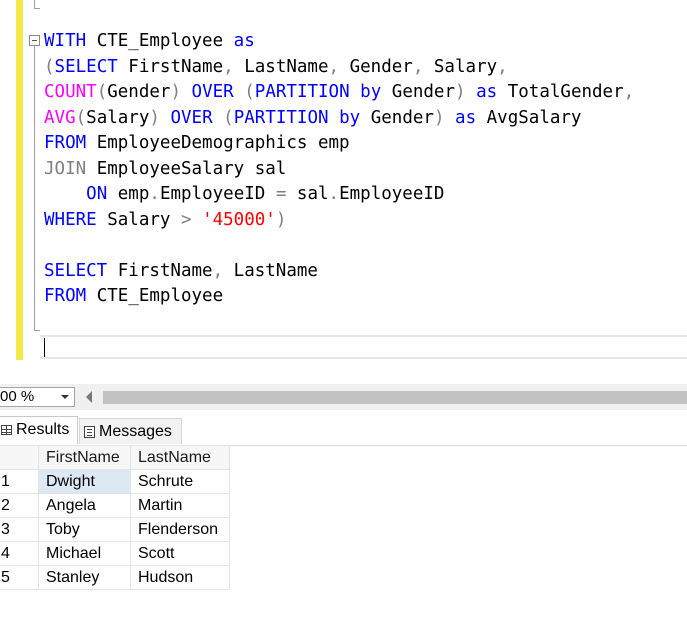 This screenshot has width=687, height=642. What do you see at coordinates (37, 397) in the screenshot?
I see `zoom-dropdown: 00 %` at bounding box center [37, 397].